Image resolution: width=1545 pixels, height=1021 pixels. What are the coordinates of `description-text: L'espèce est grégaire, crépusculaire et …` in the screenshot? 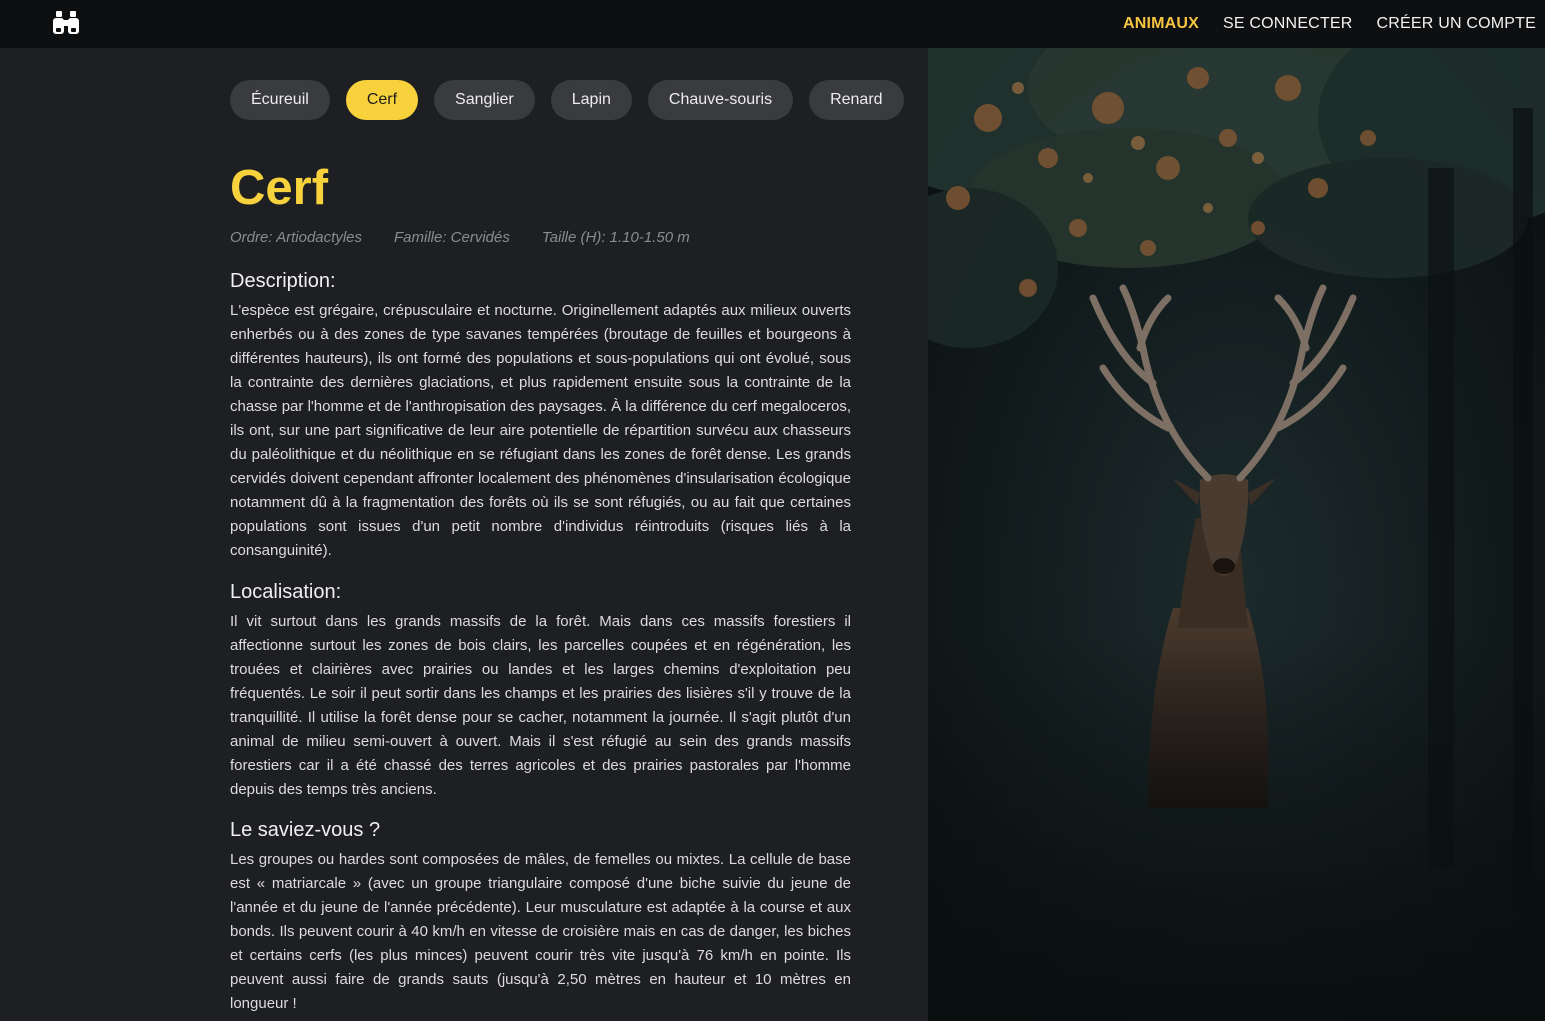 It's located at (540, 430).